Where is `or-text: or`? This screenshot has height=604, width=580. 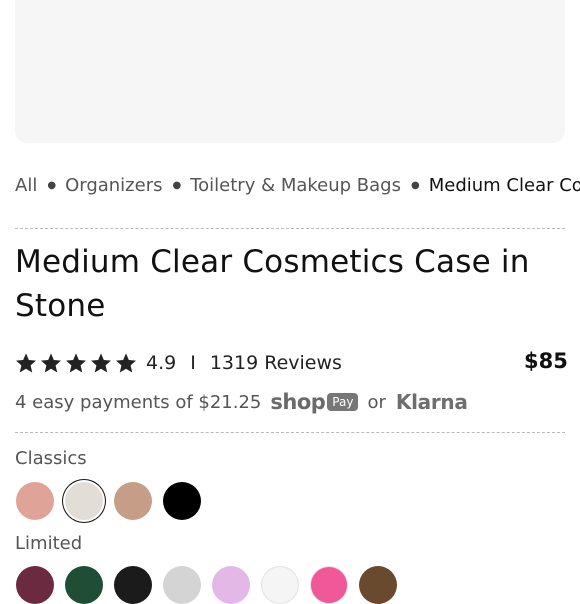
or-text: or is located at coordinates (376, 402).